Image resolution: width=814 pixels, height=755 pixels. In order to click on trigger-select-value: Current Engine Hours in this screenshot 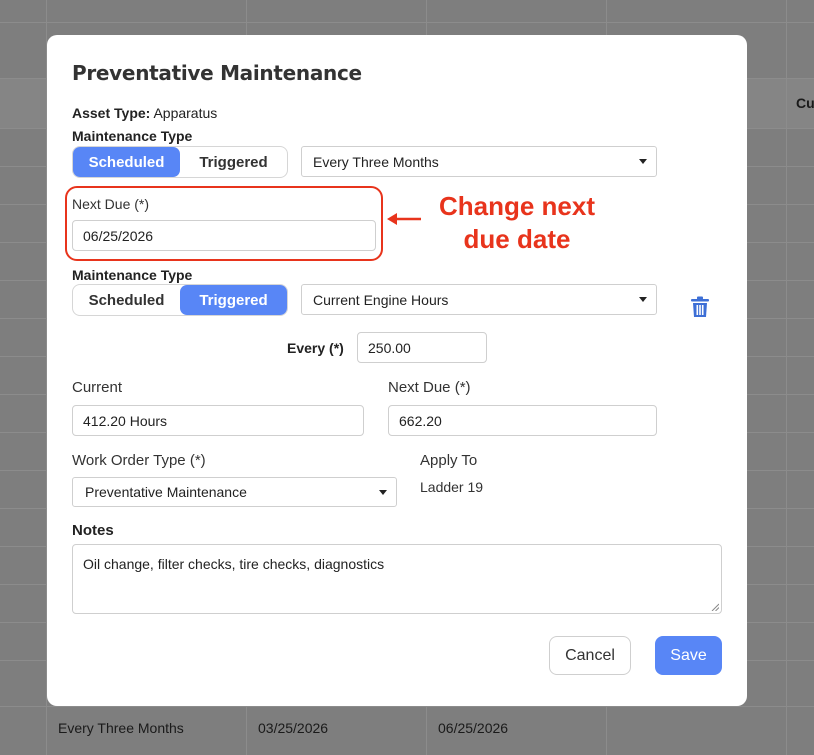, I will do `click(381, 299)`.